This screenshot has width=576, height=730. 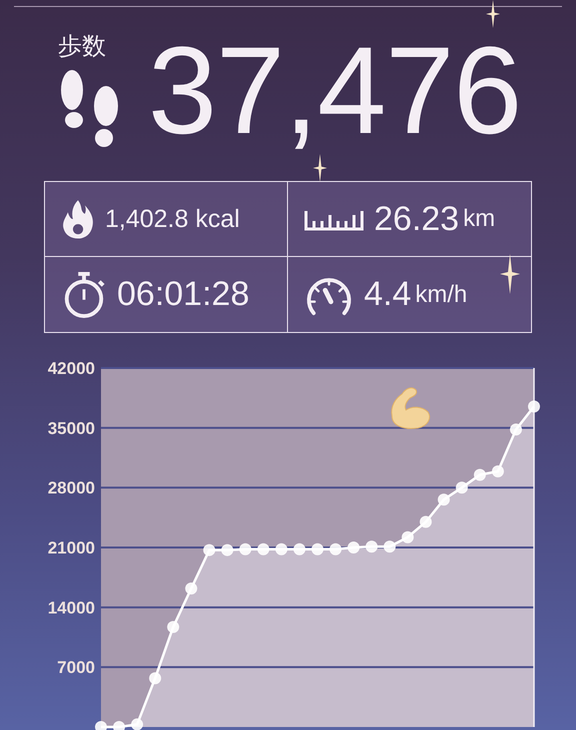 What do you see at coordinates (71, 369) in the screenshot?
I see `y-tick-label: 42000` at bounding box center [71, 369].